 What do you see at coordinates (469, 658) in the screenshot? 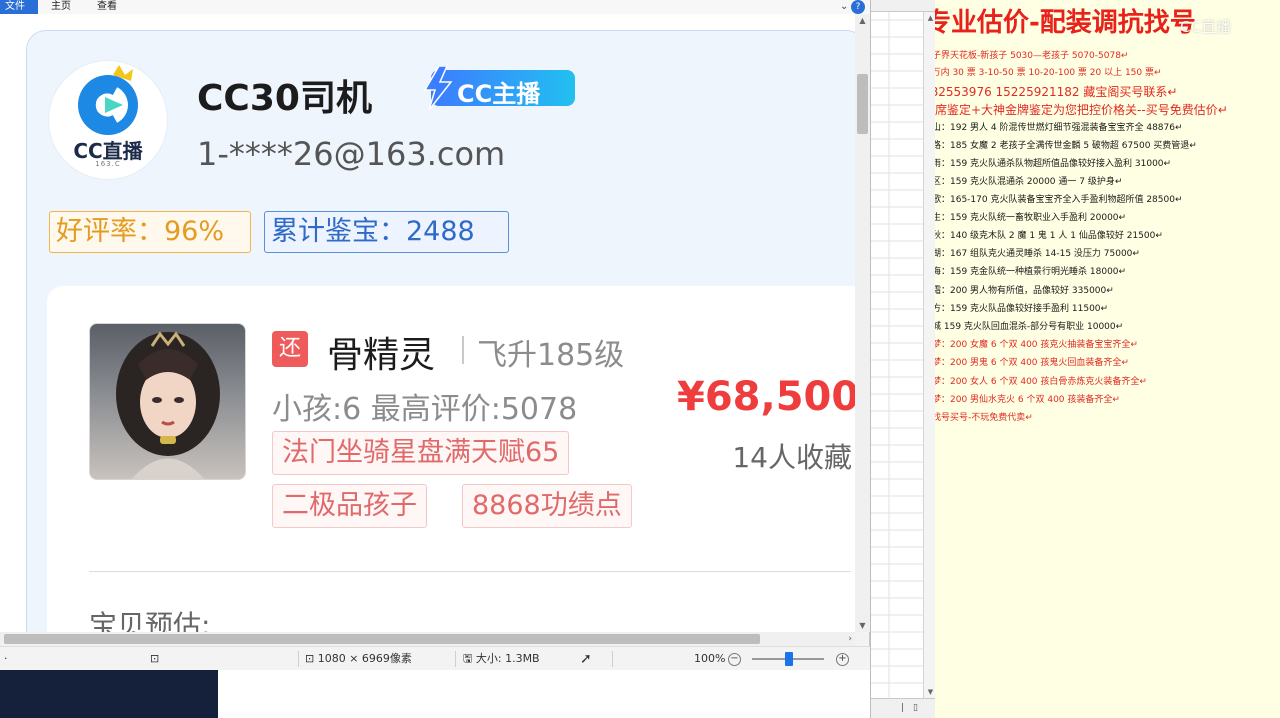
I see `save-icon: 🖫` at bounding box center [469, 658].